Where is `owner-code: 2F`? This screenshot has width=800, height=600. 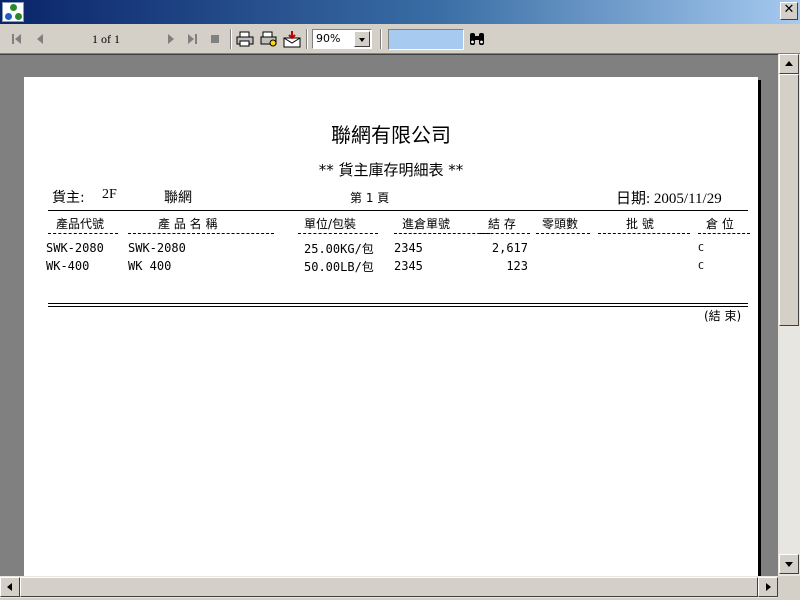
owner-code: 2F is located at coordinates (109, 194).